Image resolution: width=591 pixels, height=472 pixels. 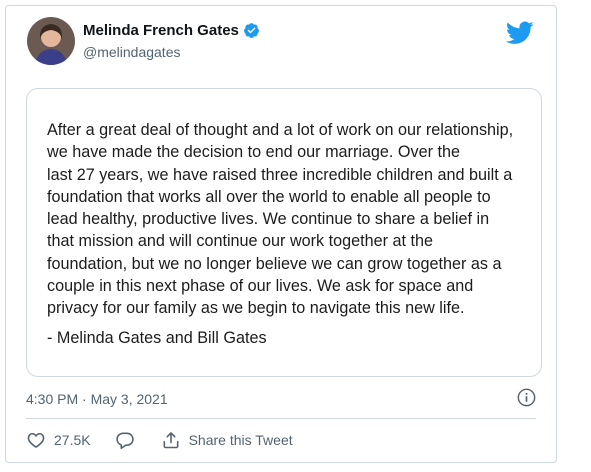 I want to click on tweet-timestamp: 4:30 PM · May 3, 2021, so click(x=97, y=399).